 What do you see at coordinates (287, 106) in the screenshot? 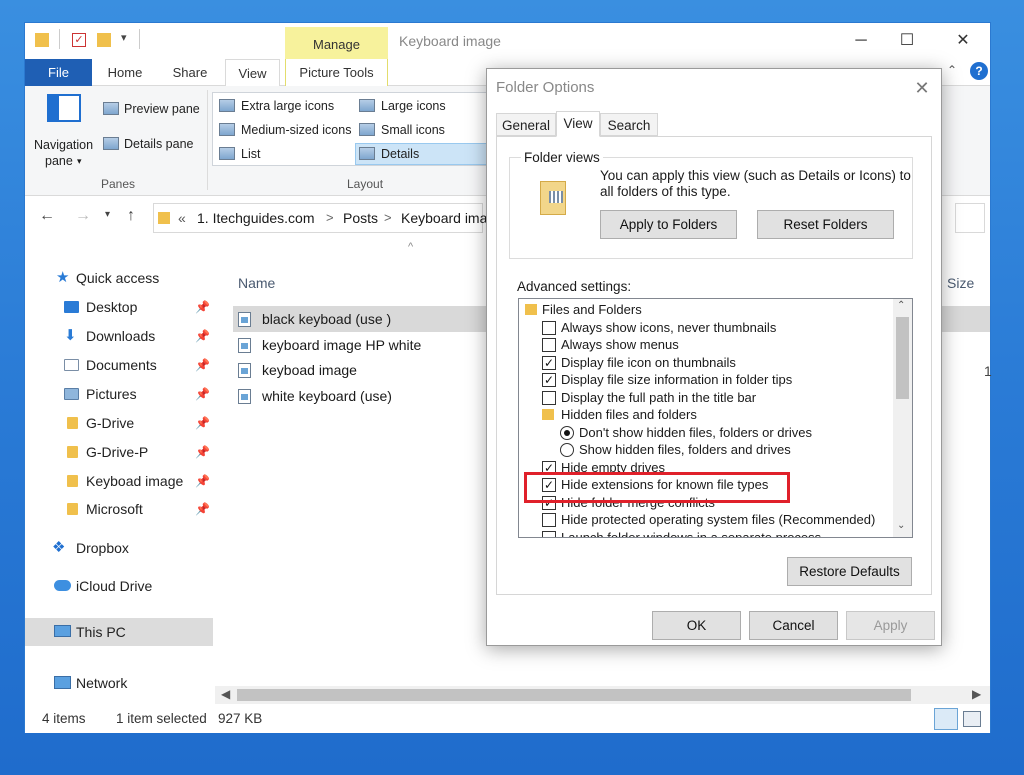
I see `extra-large-icons-option: Extra large icons` at bounding box center [287, 106].